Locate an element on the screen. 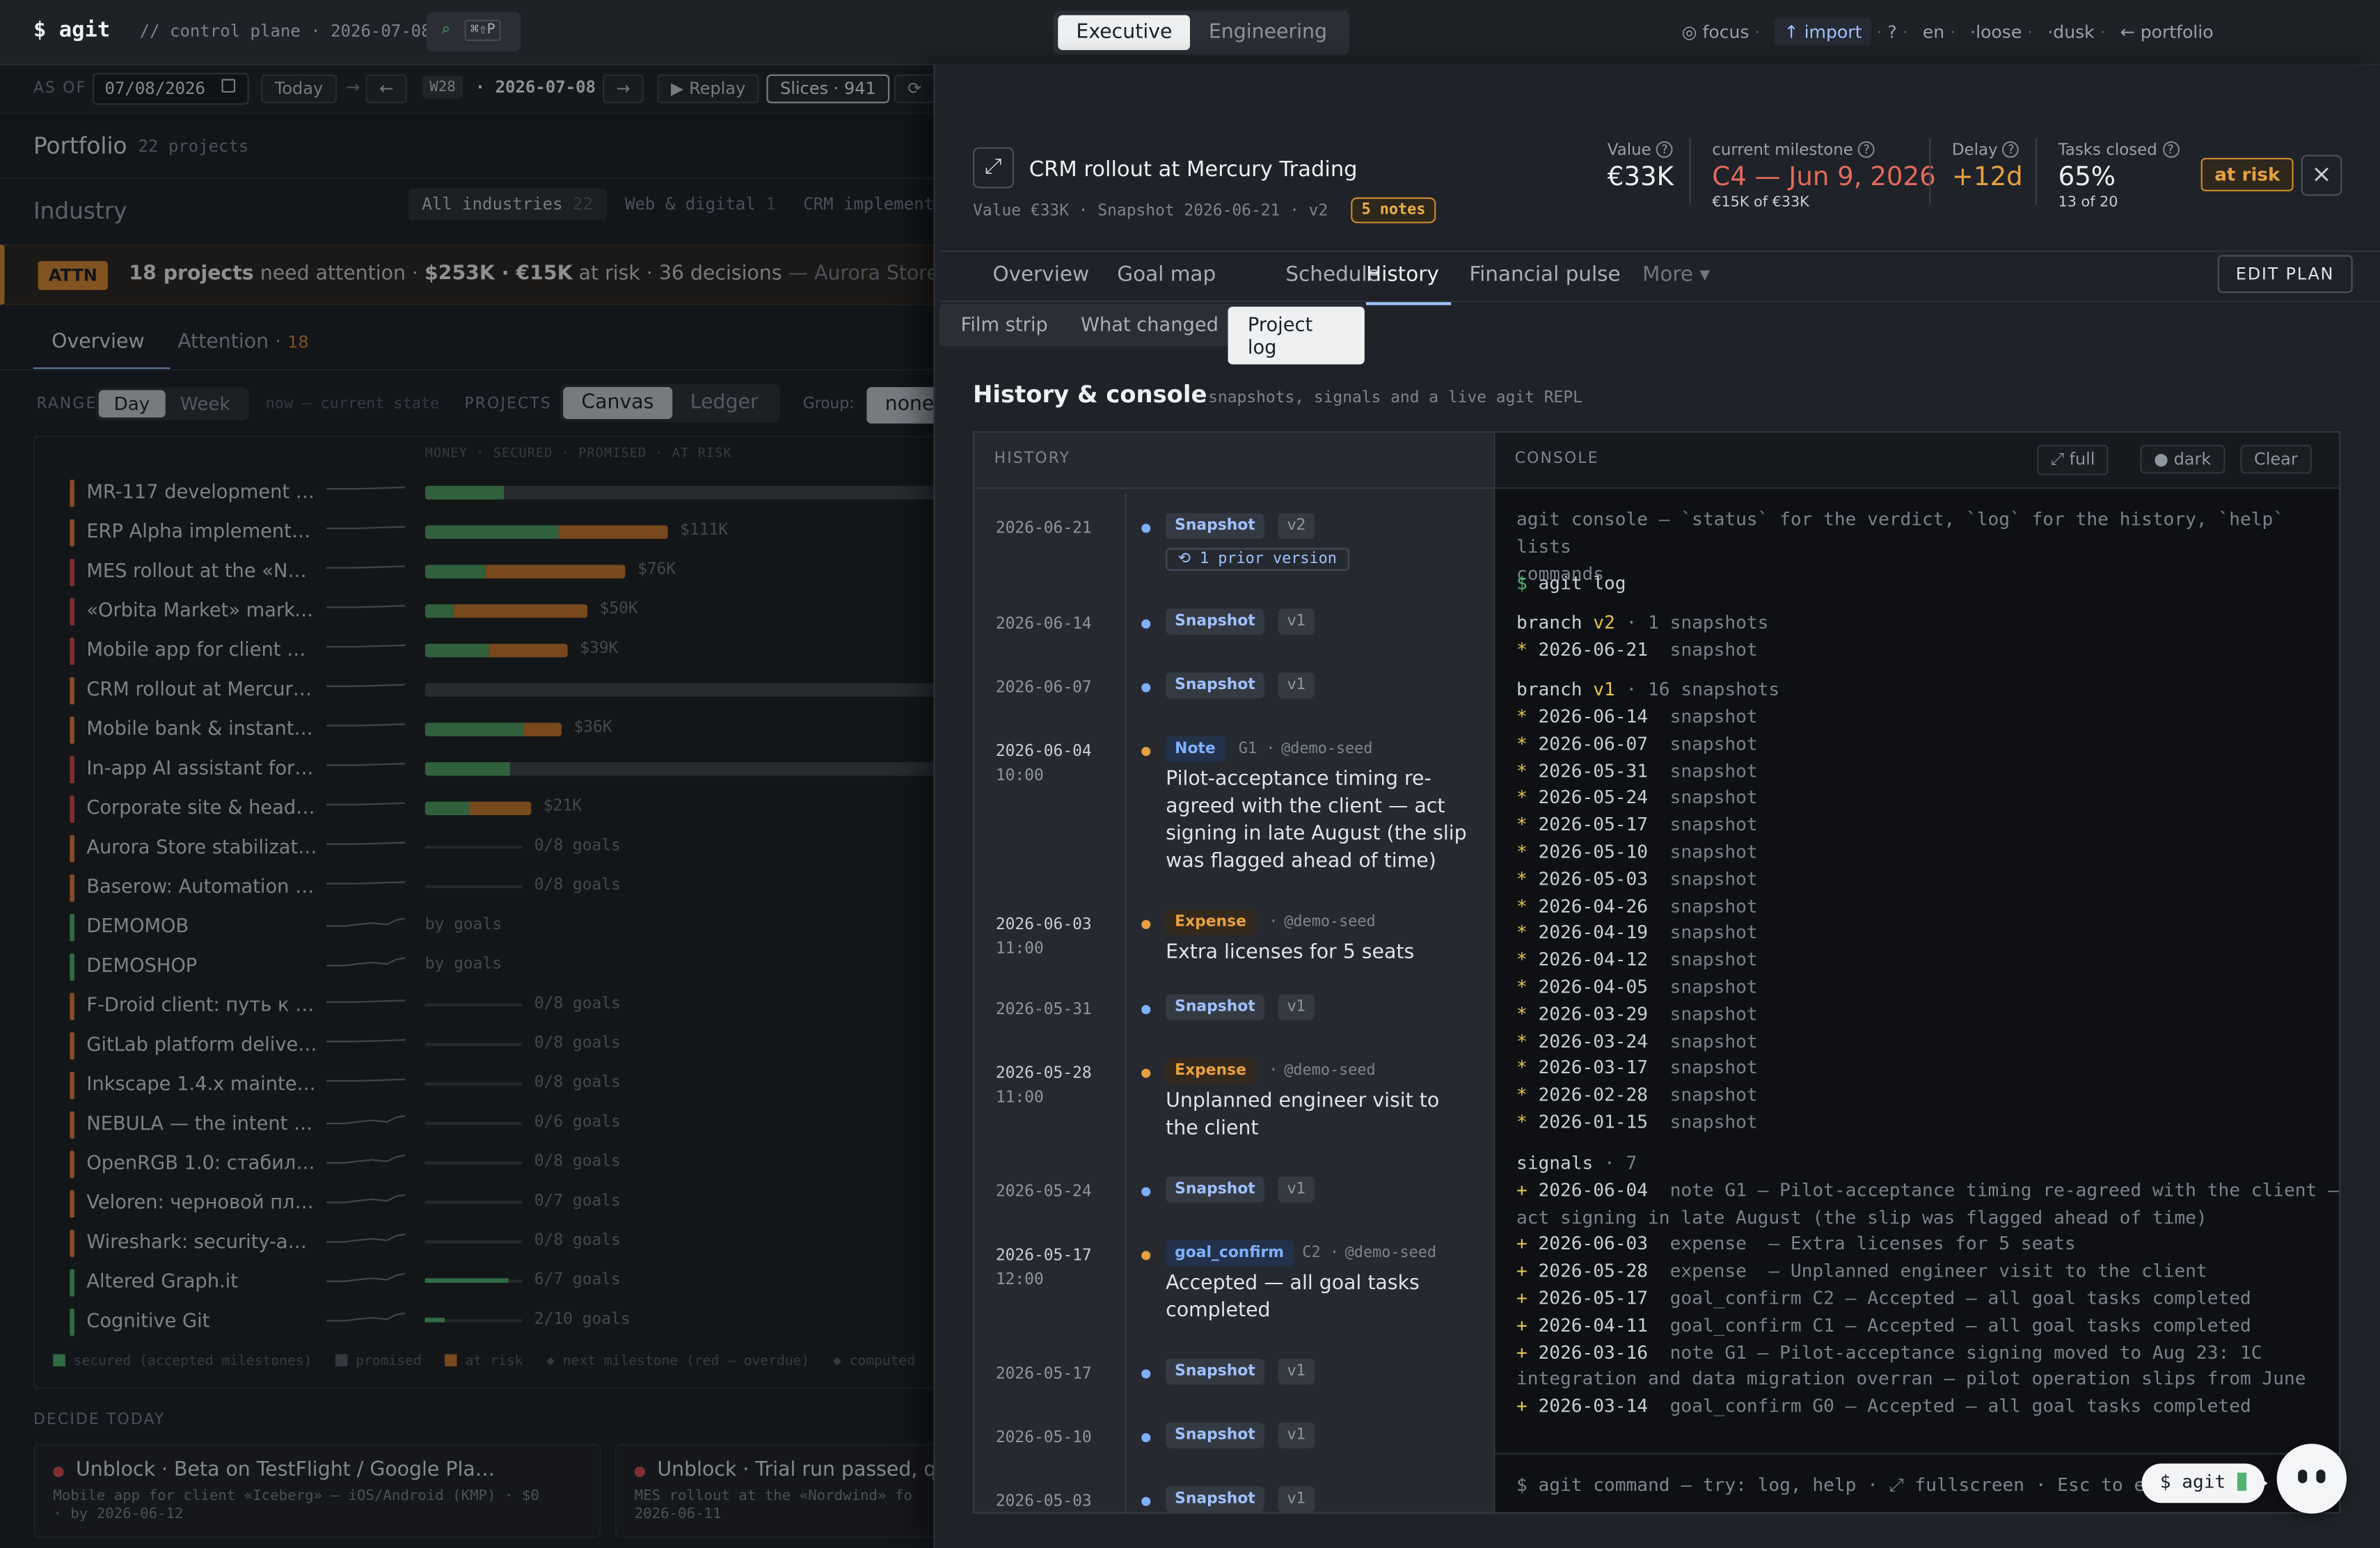 This screenshot has height=1548, width=2380. filter-crm: CRM implementa is located at coordinates (868, 204).